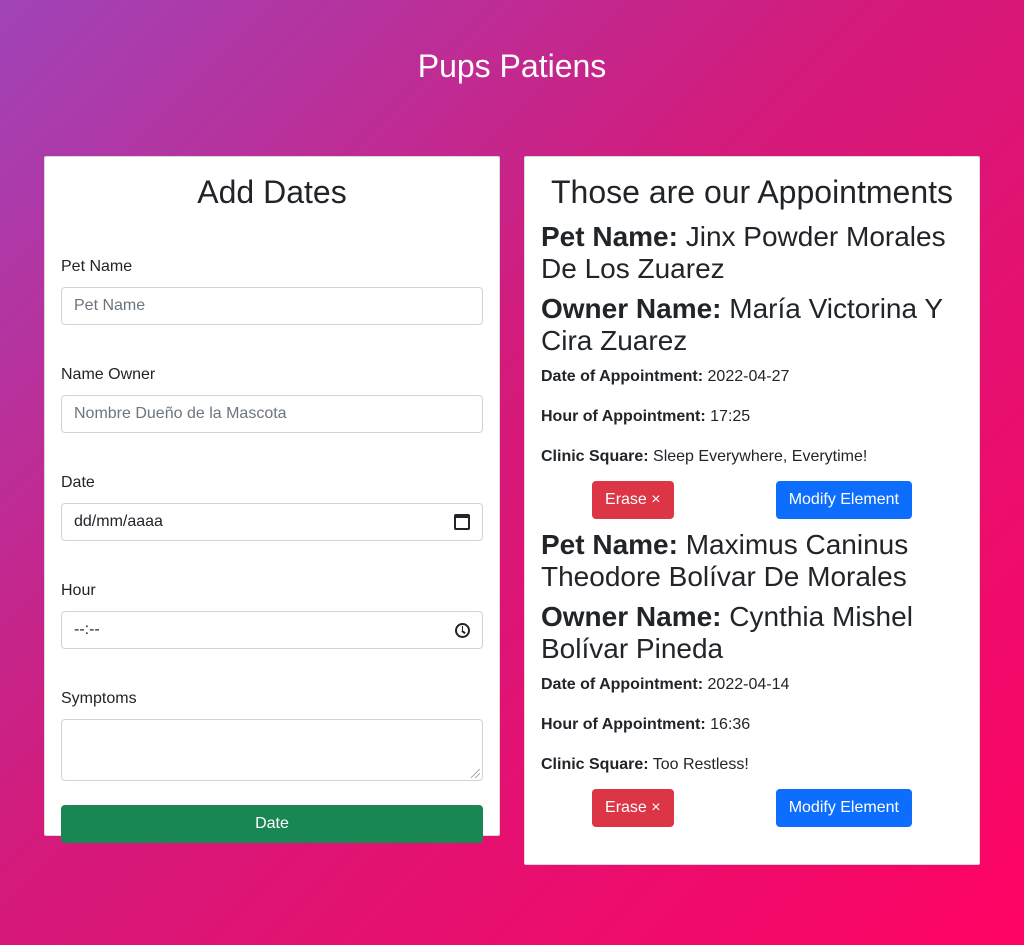 Image resolution: width=1024 pixels, height=945 pixels. I want to click on clinic-value: Too Restless!, so click(700, 764).